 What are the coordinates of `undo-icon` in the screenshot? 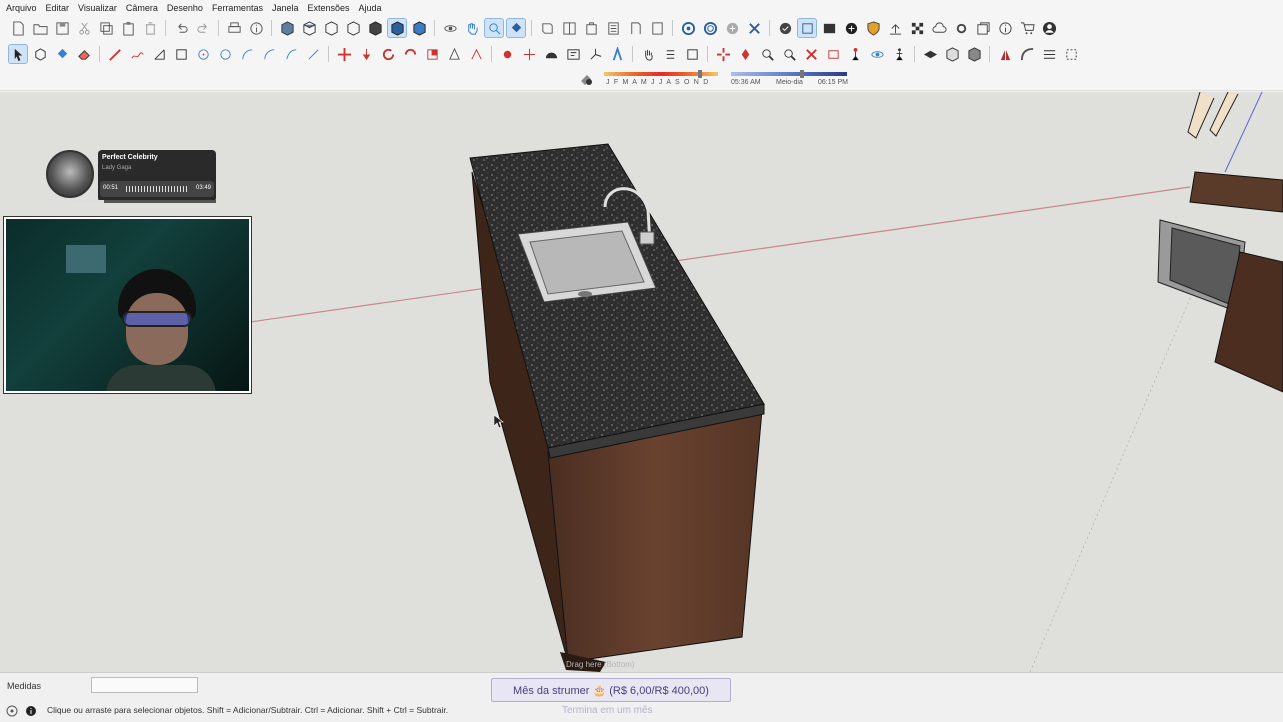 It's located at (181, 28).